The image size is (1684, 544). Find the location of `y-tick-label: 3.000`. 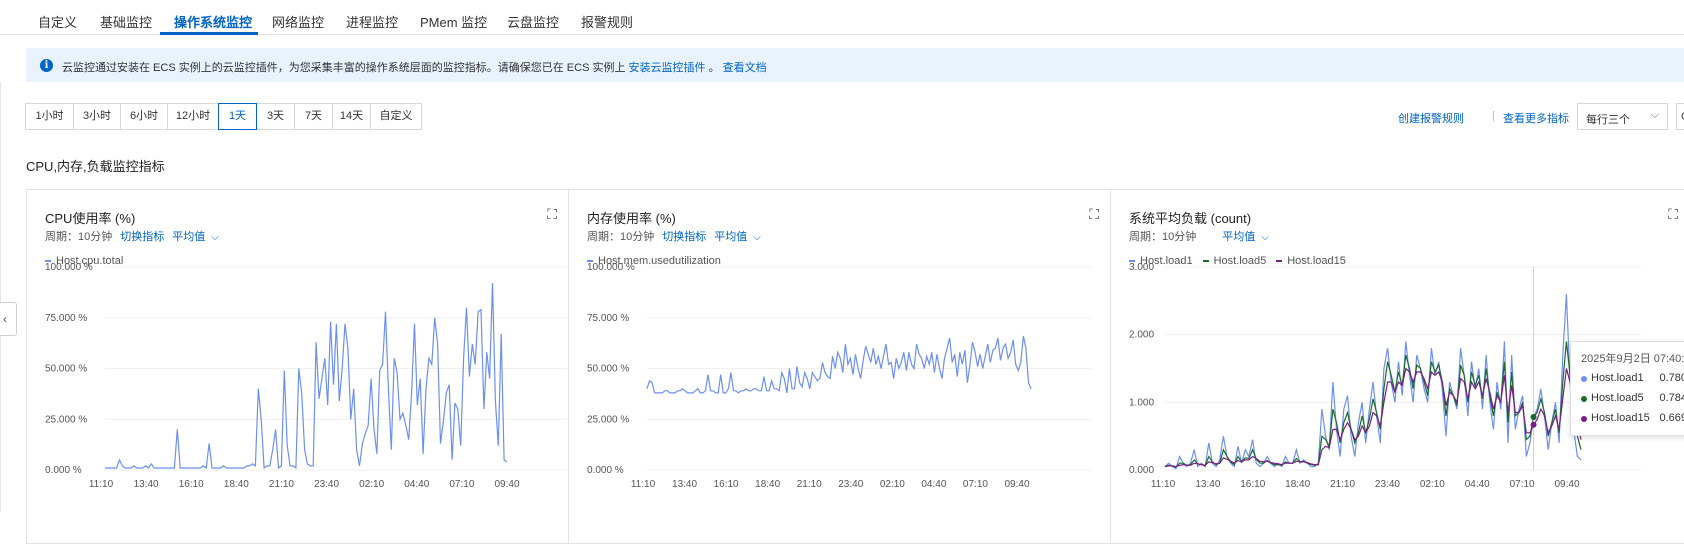

y-tick-label: 3.000 is located at coordinates (1141, 267).